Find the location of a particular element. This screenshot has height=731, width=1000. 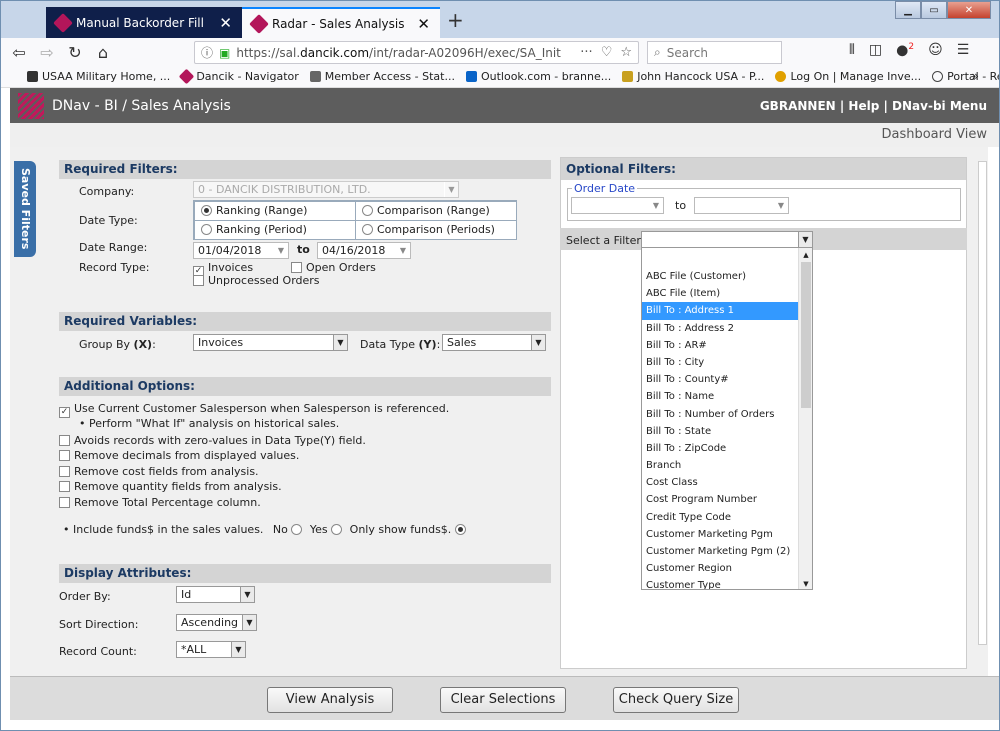

company-select: 0 - DANCIK DISTRIBUTION, LTD. ▼ is located at coordinates (326, 189).